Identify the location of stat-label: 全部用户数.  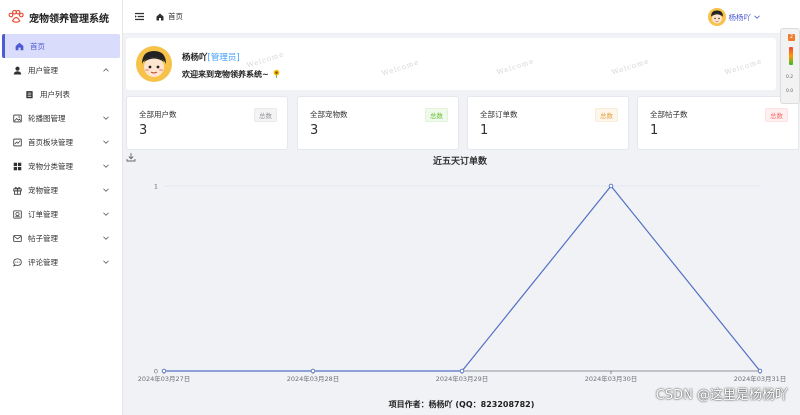
(158, 114).